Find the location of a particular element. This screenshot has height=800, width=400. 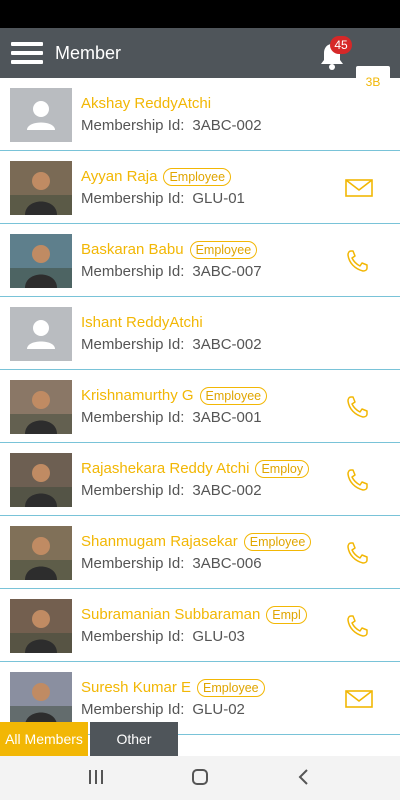

membership-line: Membership Id: GLU-03 is located at coordinates (163, 637).